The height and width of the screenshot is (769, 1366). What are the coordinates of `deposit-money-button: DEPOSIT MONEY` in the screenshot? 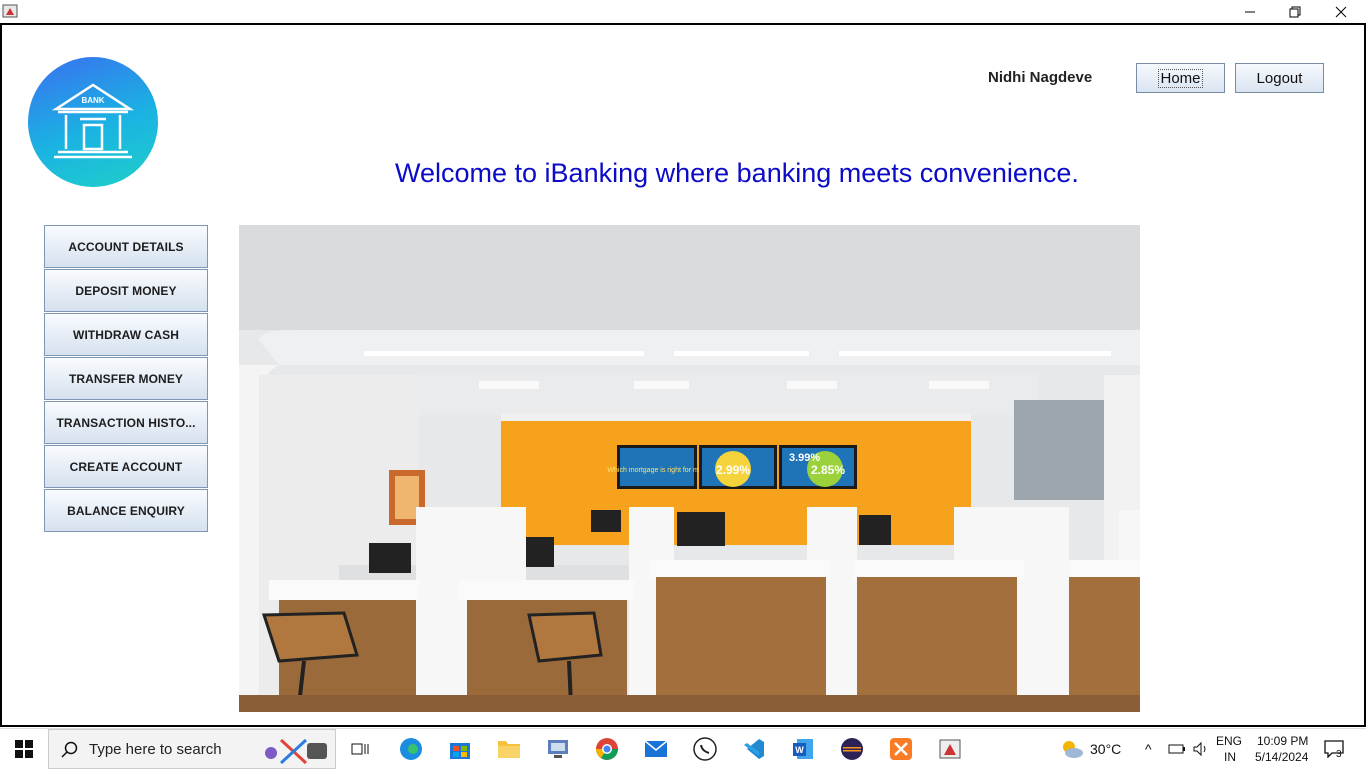 It's located at (126, 290).